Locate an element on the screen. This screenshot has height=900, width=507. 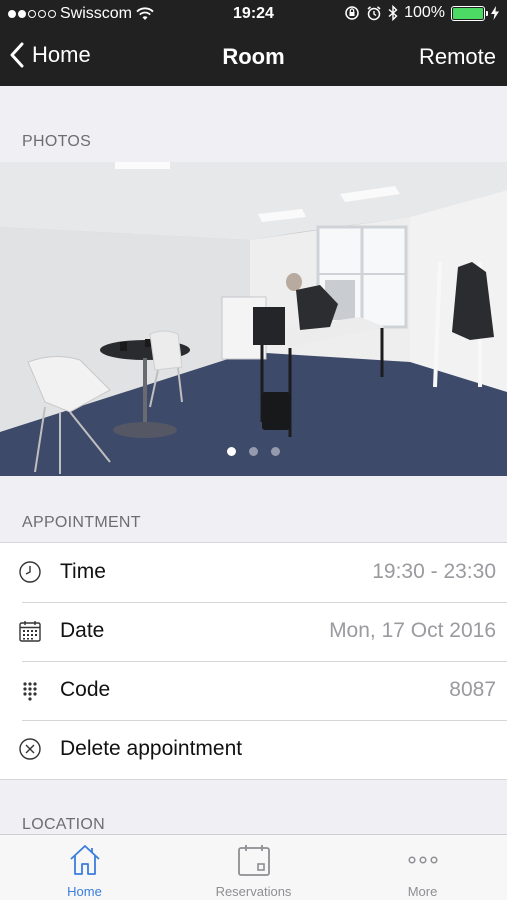
rotation-lock-icon is located at coordinates (352, 13).